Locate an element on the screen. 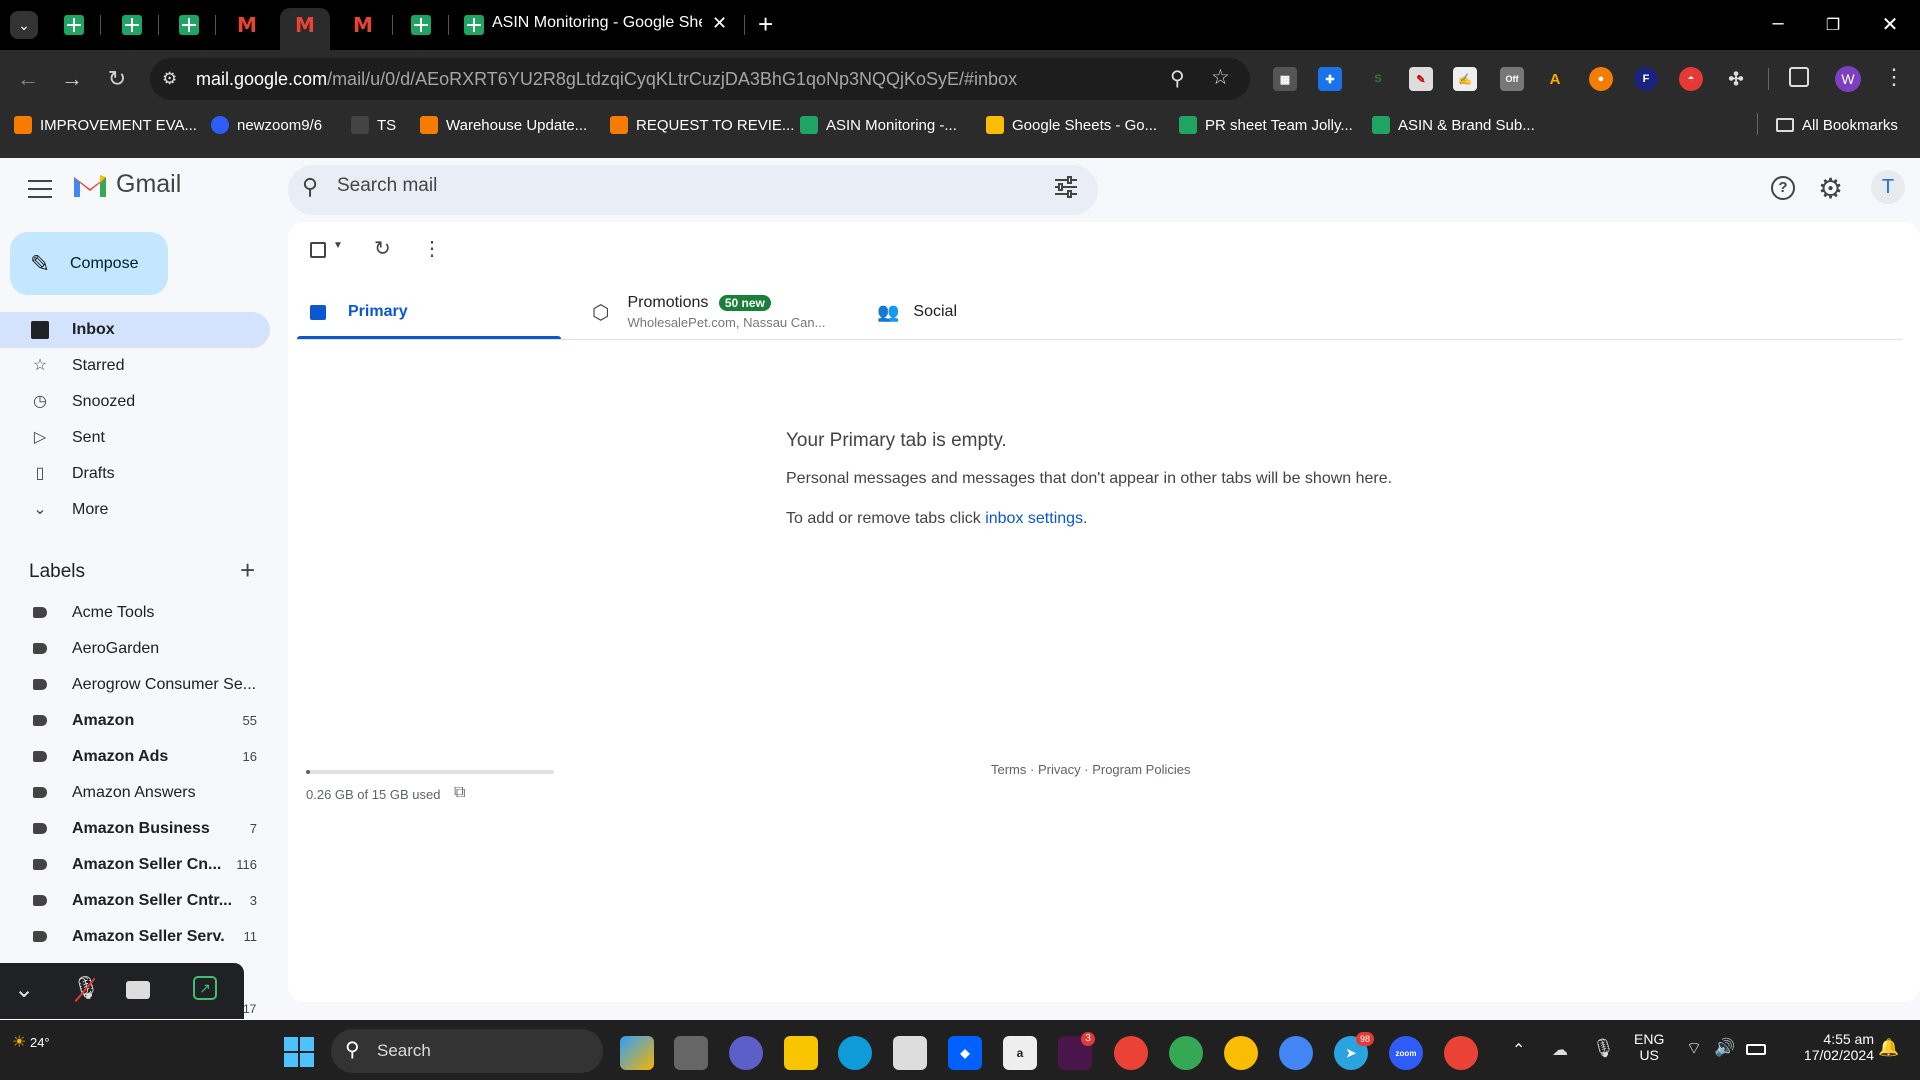 The image size is (1920, 1080). puzzle-extensions-icon: ✣ is located at coordinates (1736, 79).